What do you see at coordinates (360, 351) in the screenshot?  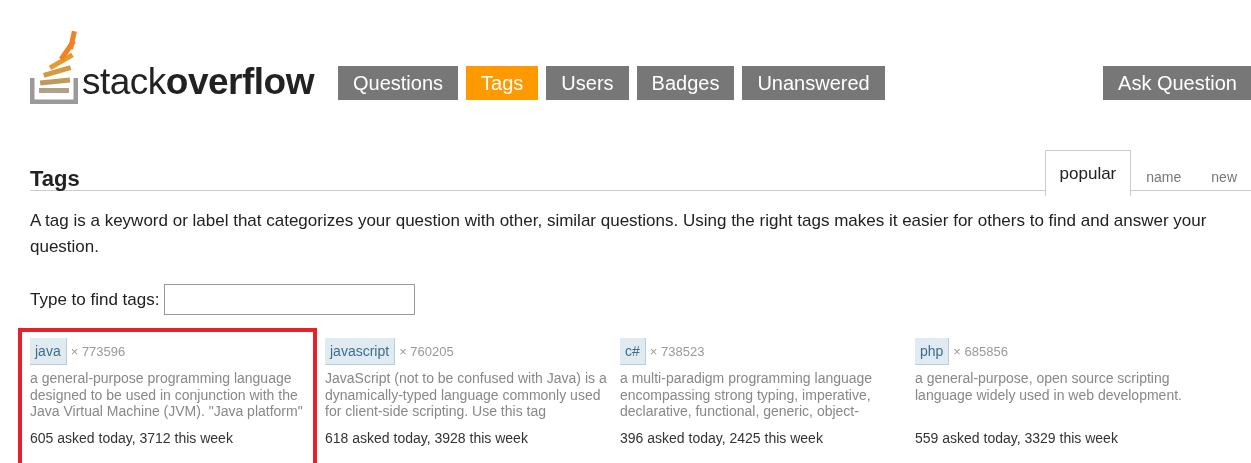 I see `tag-chip: javascript` at bounding box center [360, 351].